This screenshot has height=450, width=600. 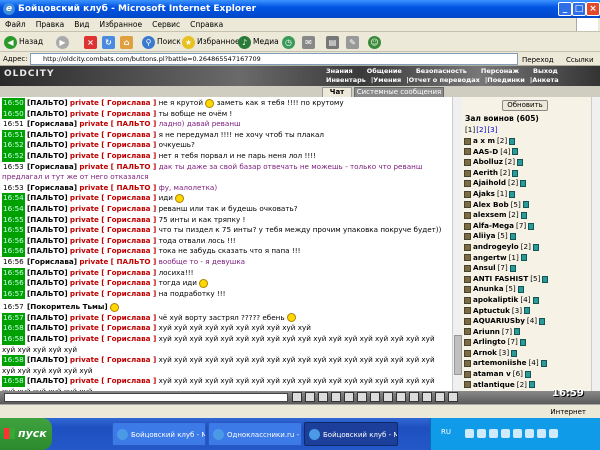 What do you see at coordinates (297, 397) in the screenshot?
I see `send-icon` at bounding box center [297, 397].